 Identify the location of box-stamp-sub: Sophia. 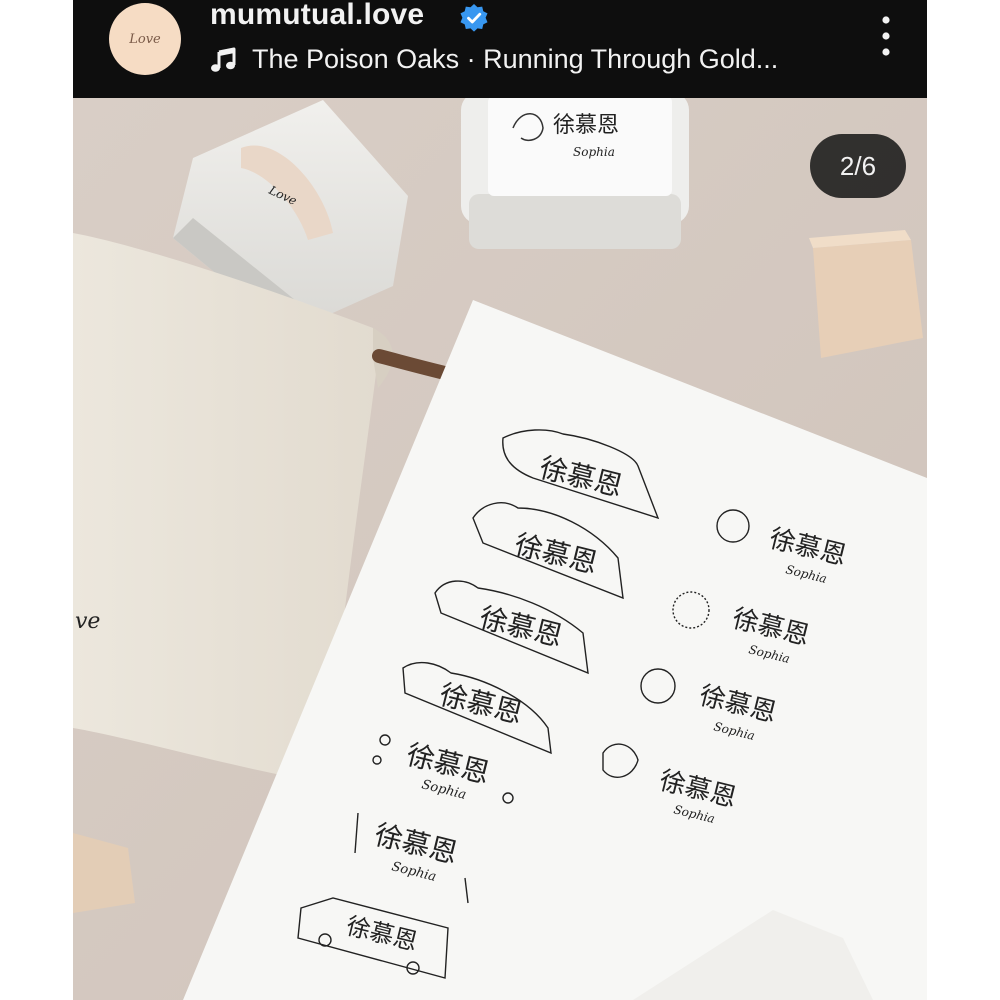
(594, 152).